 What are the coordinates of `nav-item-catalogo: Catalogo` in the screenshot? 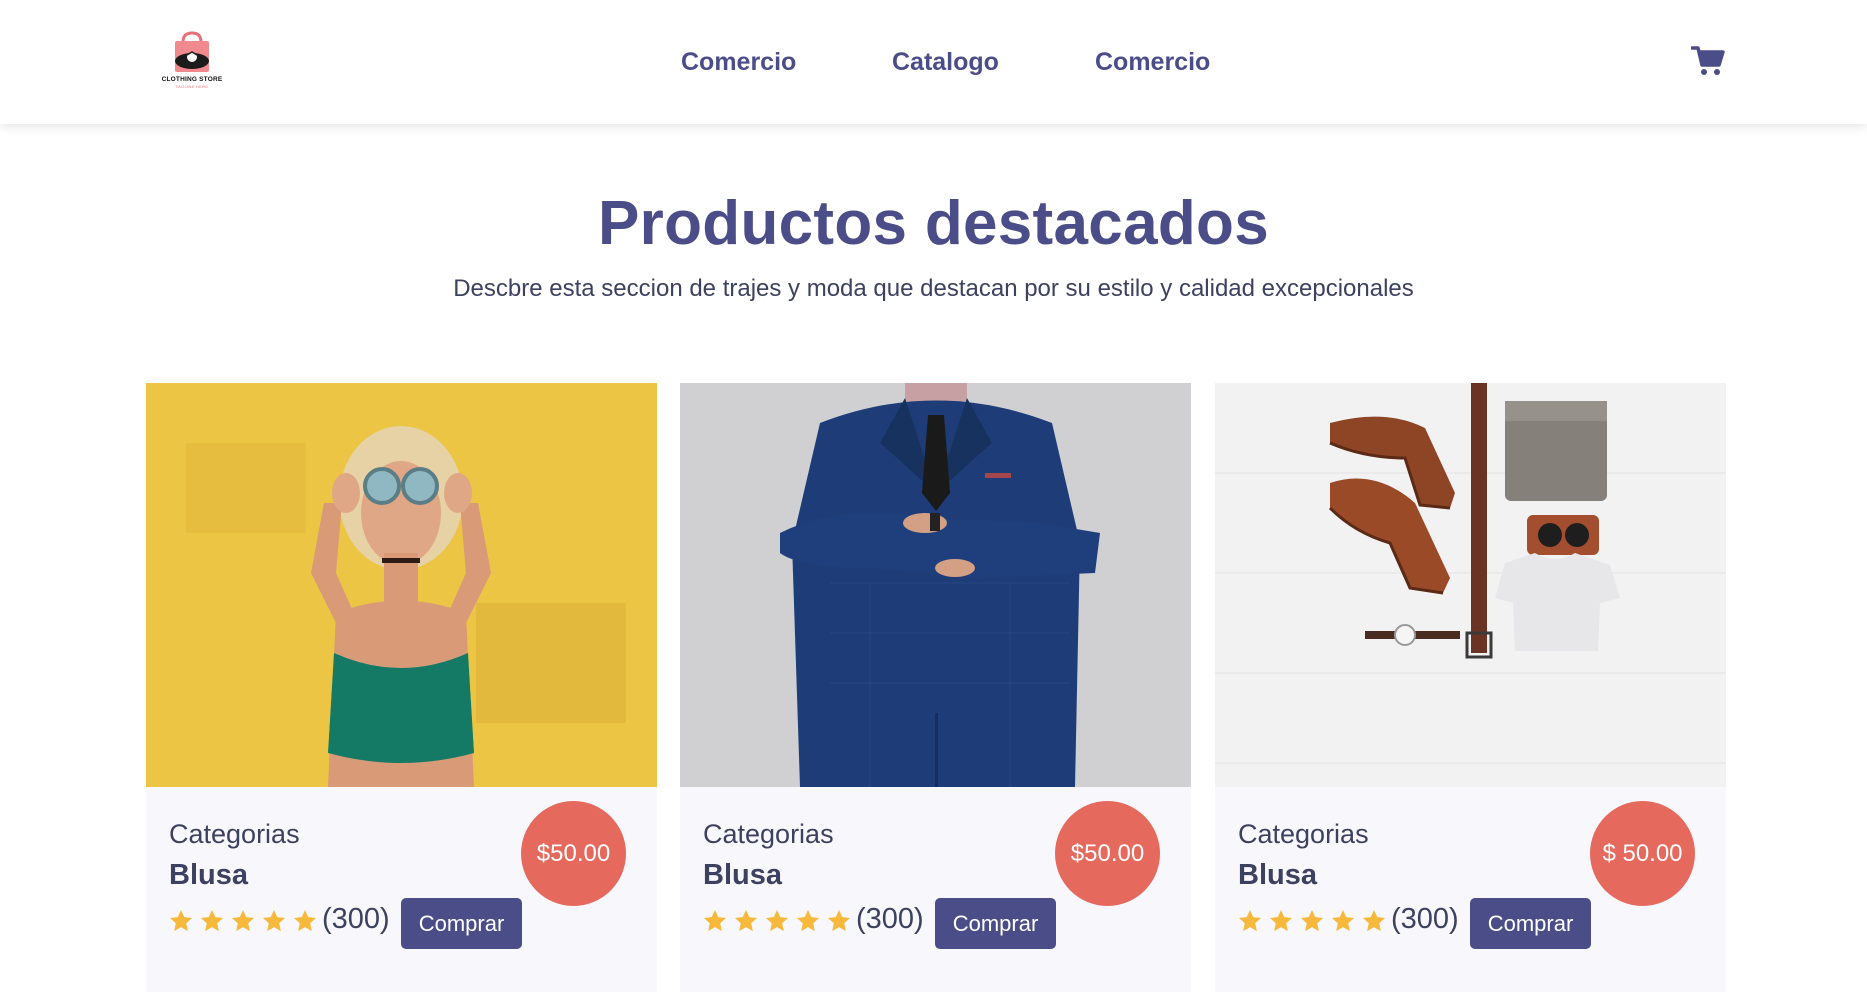 It's located at (945, 62).